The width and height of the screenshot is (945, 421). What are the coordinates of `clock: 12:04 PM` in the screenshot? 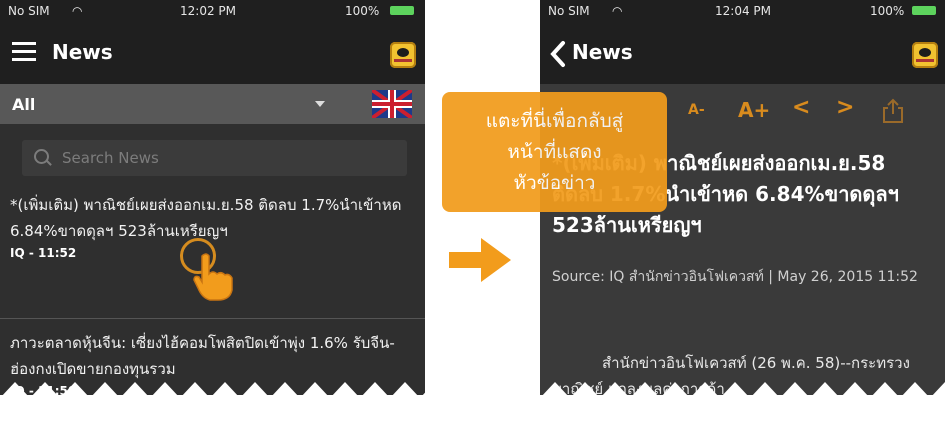 It's located at (743, 11).